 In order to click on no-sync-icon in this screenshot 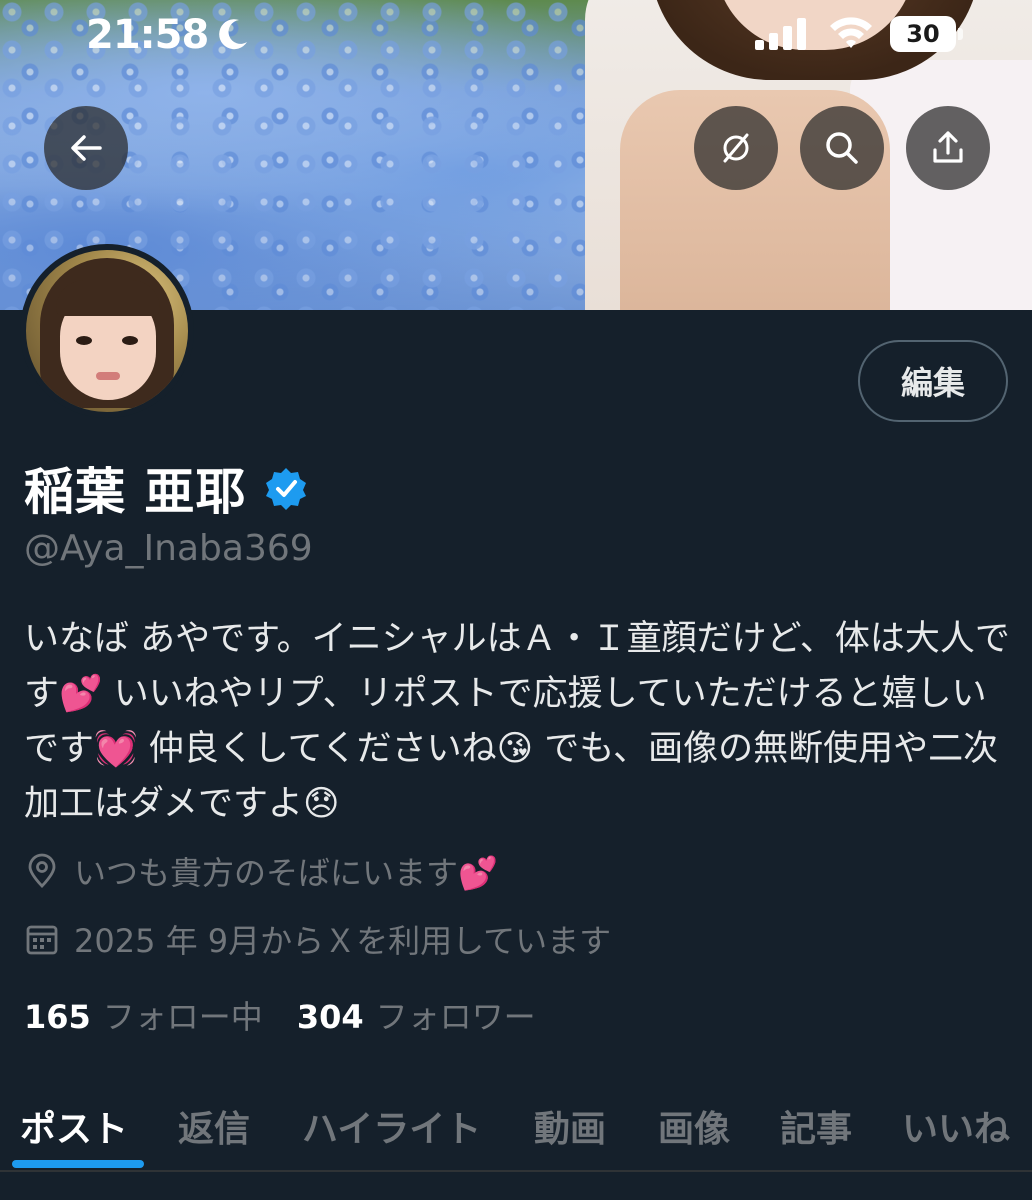, I will do `click(736, 148)`.